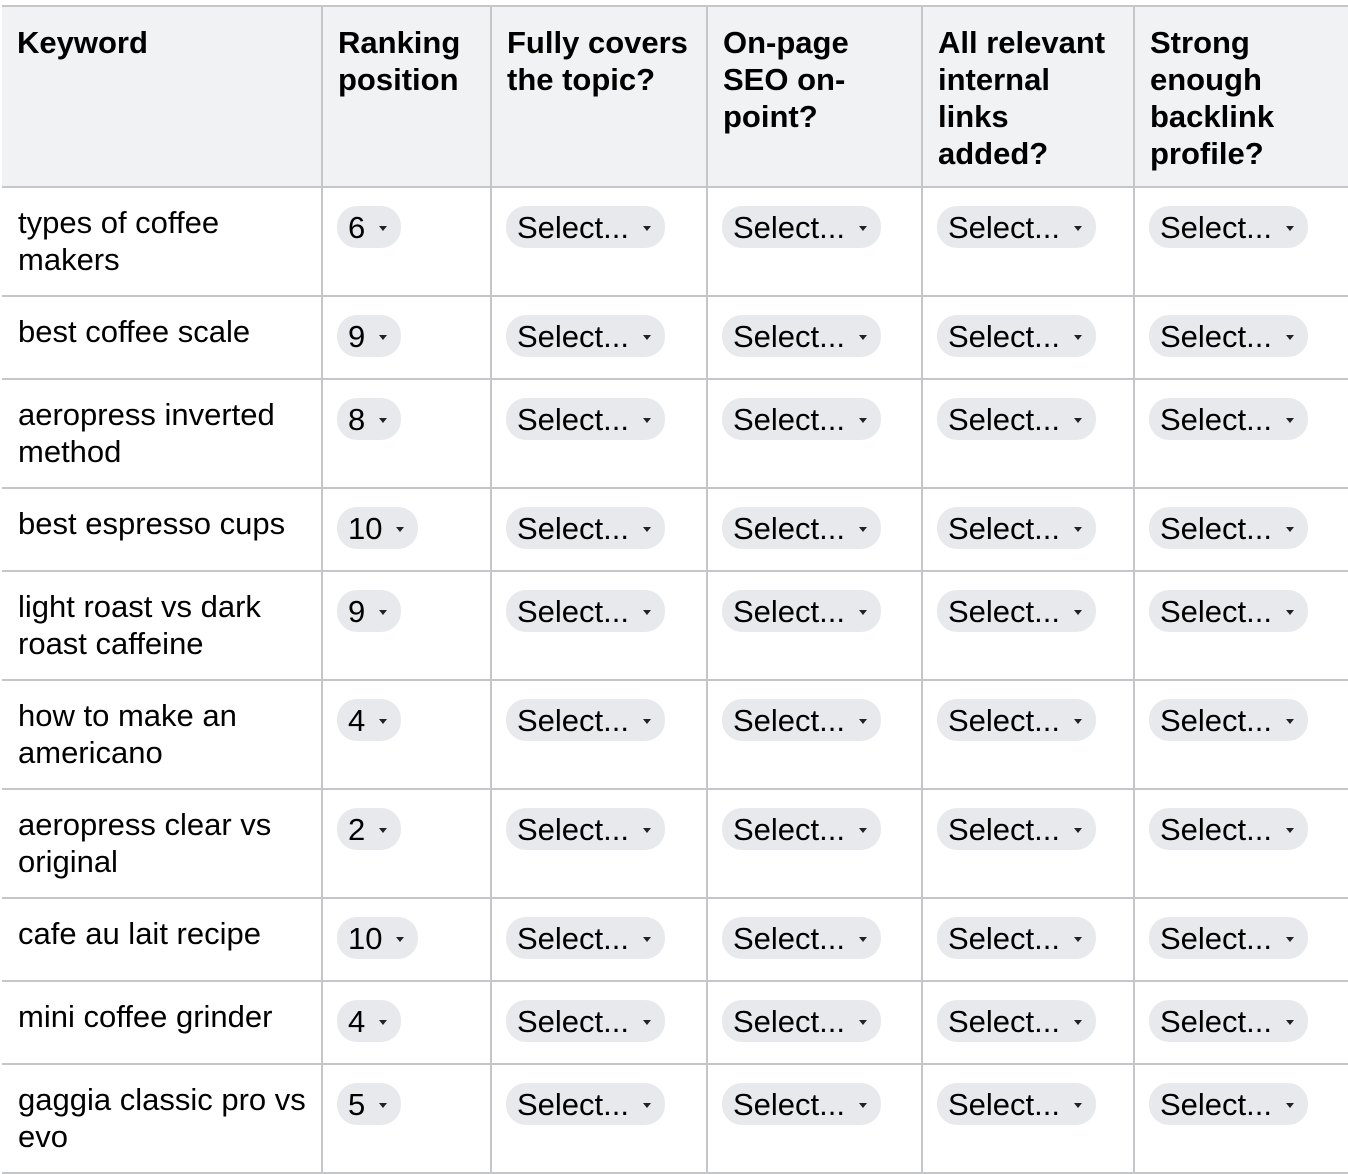 Image resolution: width=1348 pixels, height=1174 pixels. What do you see at coordinates (369, 829) in the screenshot?
I see `ranking-dropdown: 2` at bounding box center [369, 829].